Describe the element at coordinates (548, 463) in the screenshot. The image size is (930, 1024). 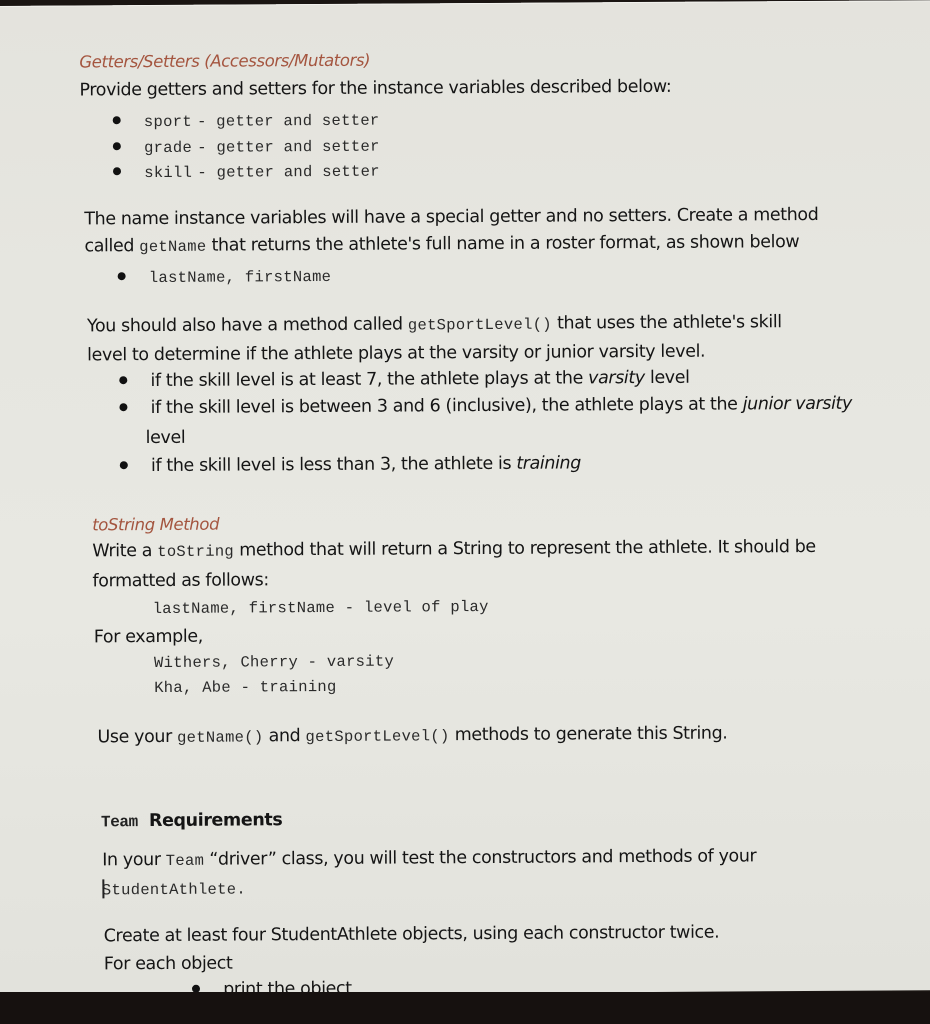
I see `rule-emphasis: training` at that location.